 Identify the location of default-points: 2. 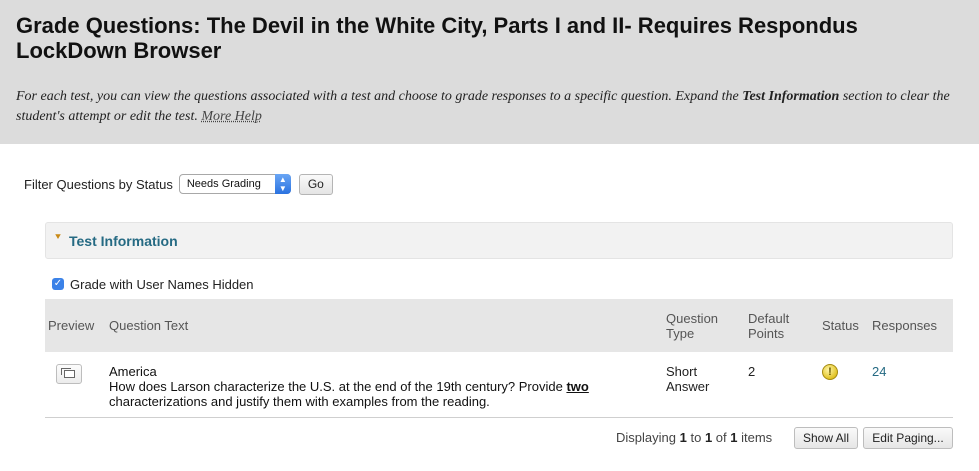
(752, 371).